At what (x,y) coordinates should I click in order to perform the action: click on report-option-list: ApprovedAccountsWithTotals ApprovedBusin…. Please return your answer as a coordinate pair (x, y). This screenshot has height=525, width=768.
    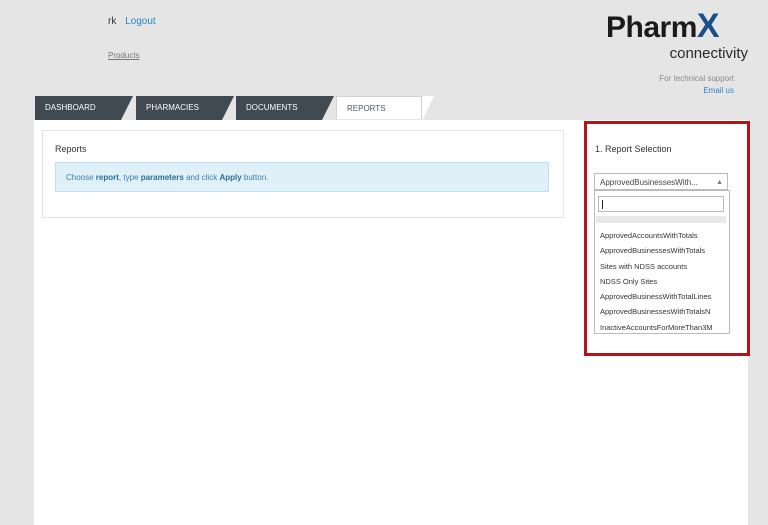
    Looking at the image, I should click on (662, 280).